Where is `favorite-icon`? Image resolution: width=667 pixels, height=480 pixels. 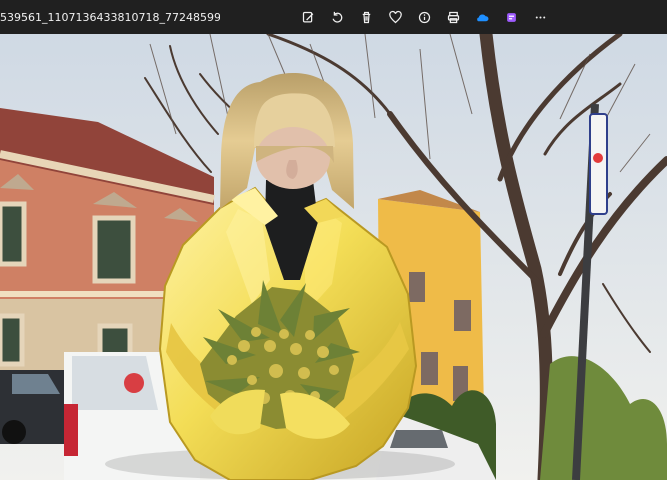
favorite-icon is located at coordinates (395, 16).